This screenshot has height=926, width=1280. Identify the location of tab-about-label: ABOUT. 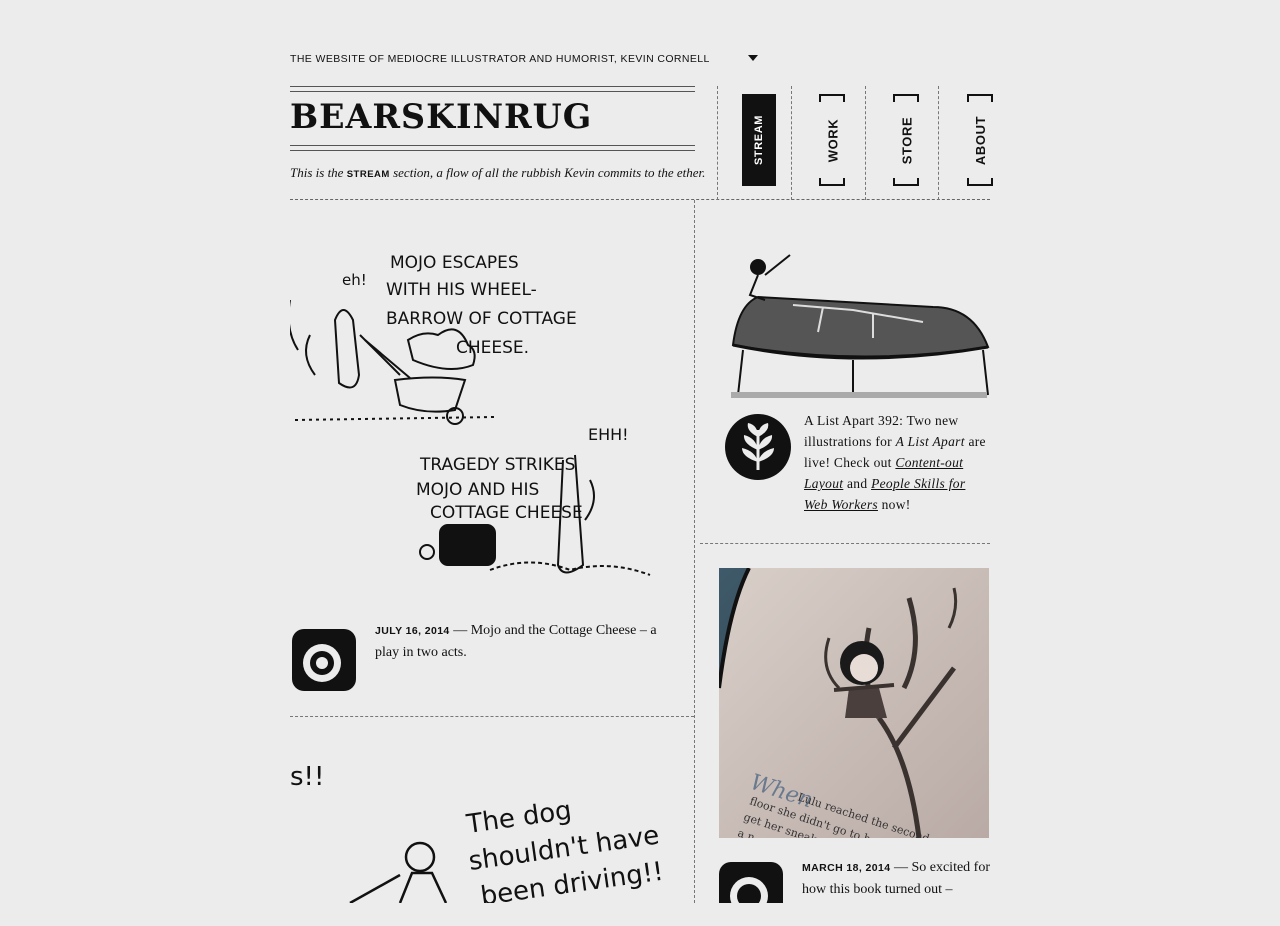
(981, 140).